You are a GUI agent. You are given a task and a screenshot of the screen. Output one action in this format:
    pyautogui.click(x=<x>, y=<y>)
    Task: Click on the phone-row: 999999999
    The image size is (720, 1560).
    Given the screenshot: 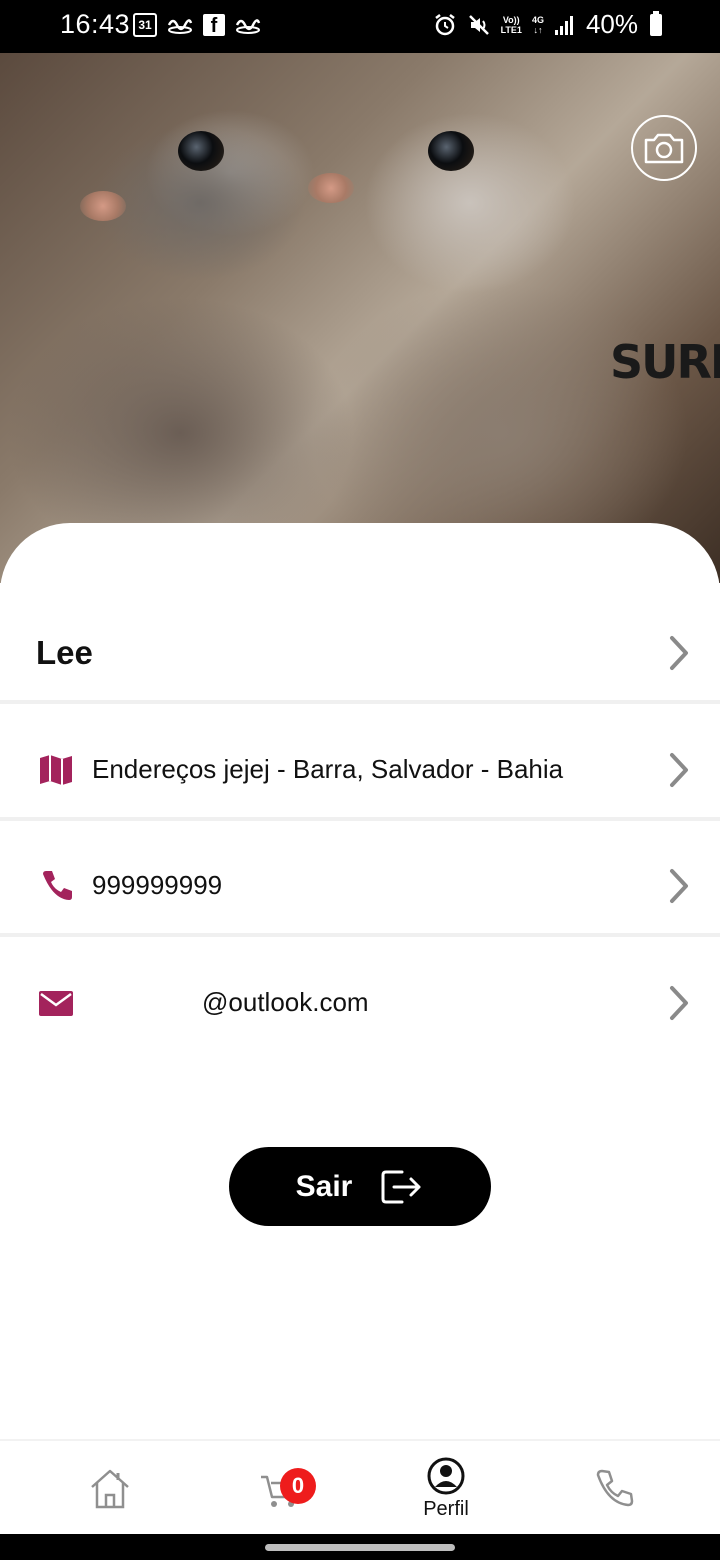 What is the action you would take?
    pyautogui.click(x=360, y=885)
    